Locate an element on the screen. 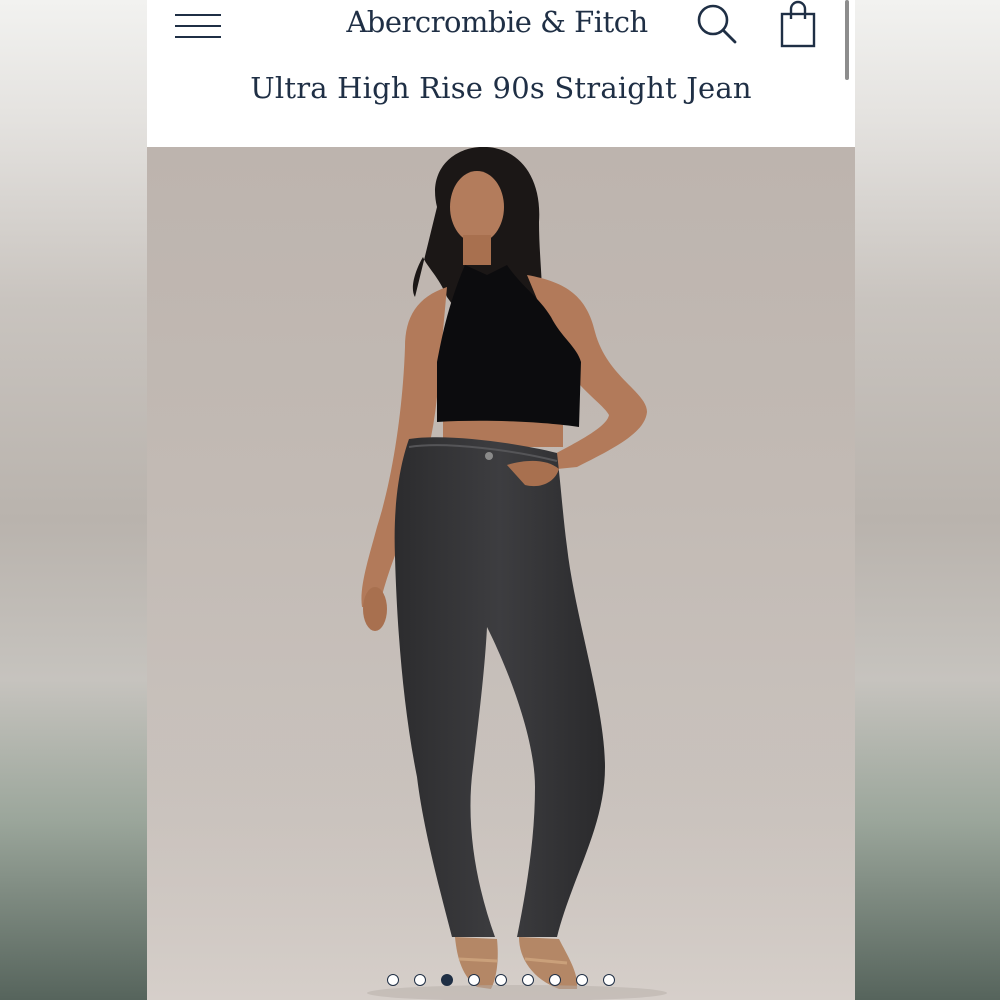 Image resolution: width=1000 pixels, height=1000 pixels. search-icon is located at coordinates (717, 24).